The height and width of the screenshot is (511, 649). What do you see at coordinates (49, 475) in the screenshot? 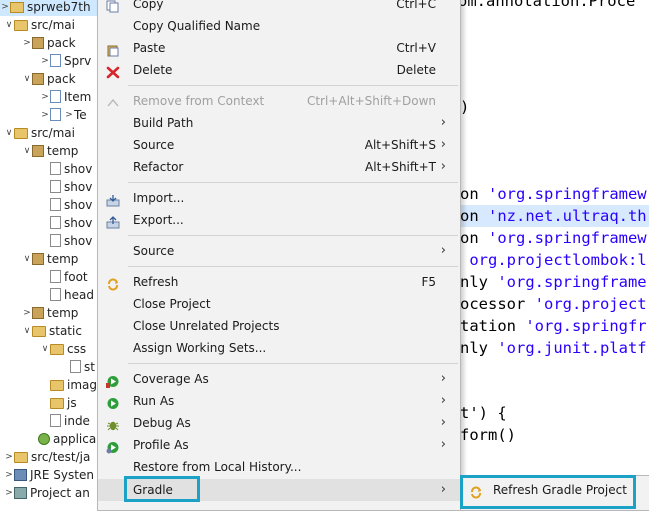
I see `tree-item: > JRE Systen` at bounding box center [49, 475].